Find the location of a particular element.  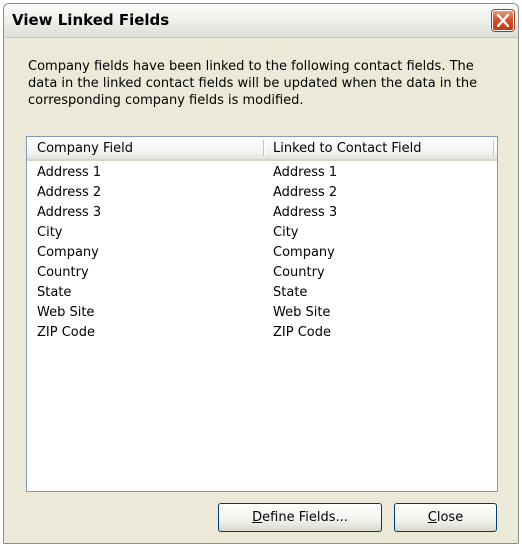

table-row: Web Site Web Site is located at coordinates (262, 314).